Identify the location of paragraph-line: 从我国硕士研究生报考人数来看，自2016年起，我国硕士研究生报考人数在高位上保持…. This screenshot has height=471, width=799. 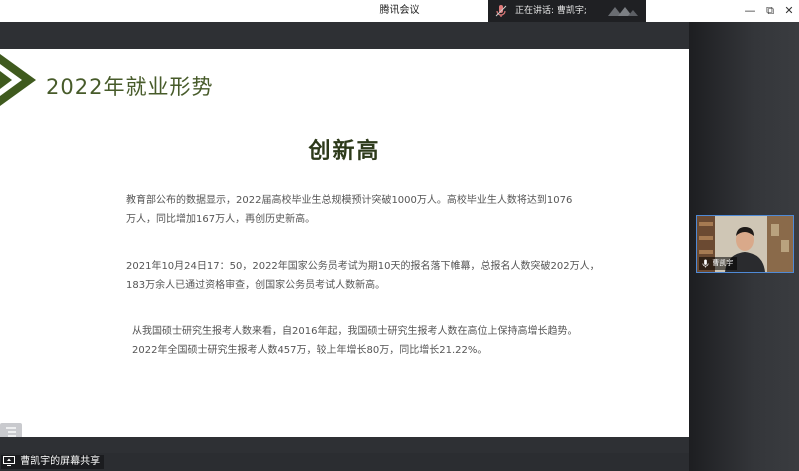
(355, 331).